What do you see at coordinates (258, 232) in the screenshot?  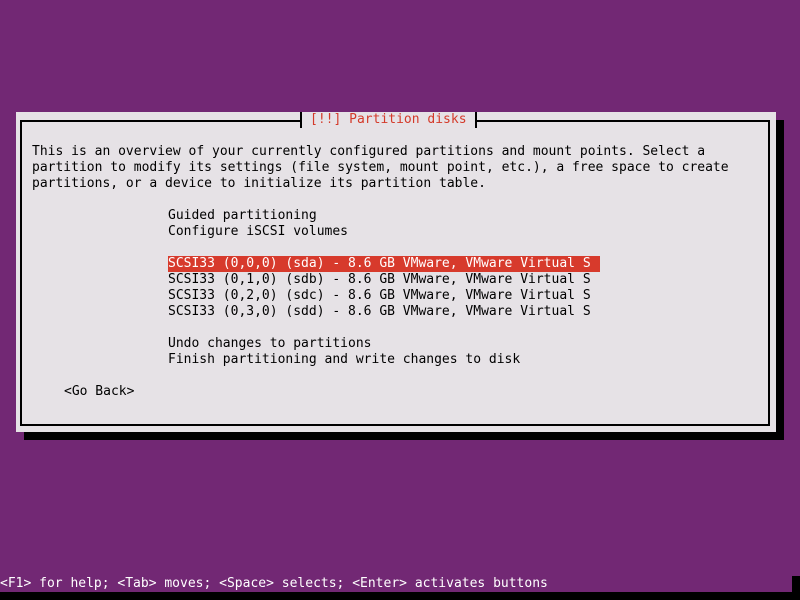 I see `menu-item-configure-iscsi: Configure iSCSI volumes` at bounding box center [258, 232].